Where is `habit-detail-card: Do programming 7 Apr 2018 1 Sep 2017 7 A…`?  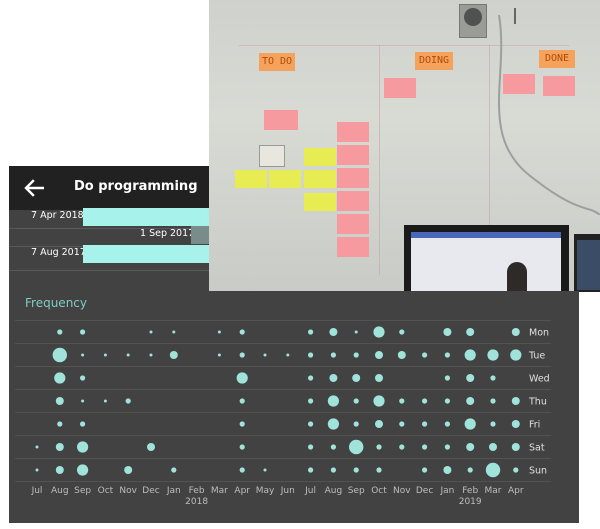
habit-detail-card: Do programming 7 Apr 2018 1 Sep 2017 7 A… is located at coordinates (124, 228).